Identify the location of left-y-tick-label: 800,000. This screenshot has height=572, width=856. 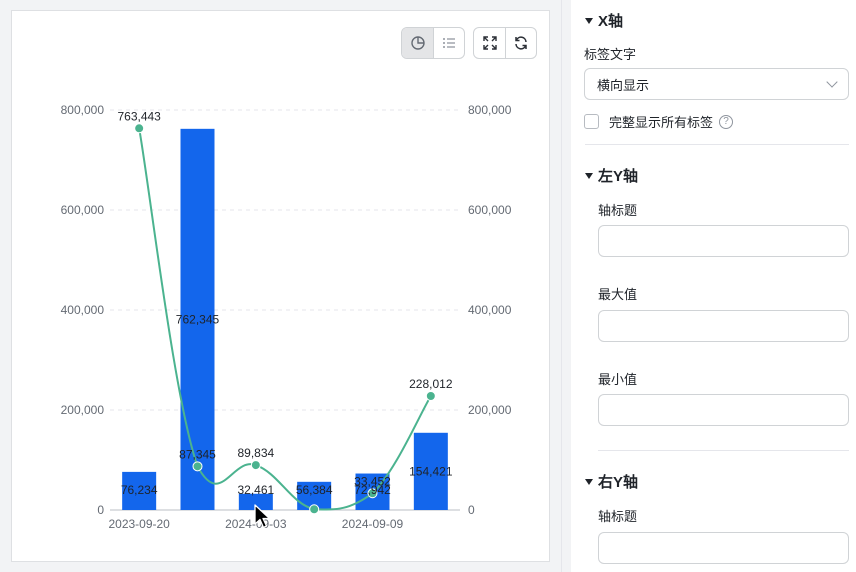
(83, 110).